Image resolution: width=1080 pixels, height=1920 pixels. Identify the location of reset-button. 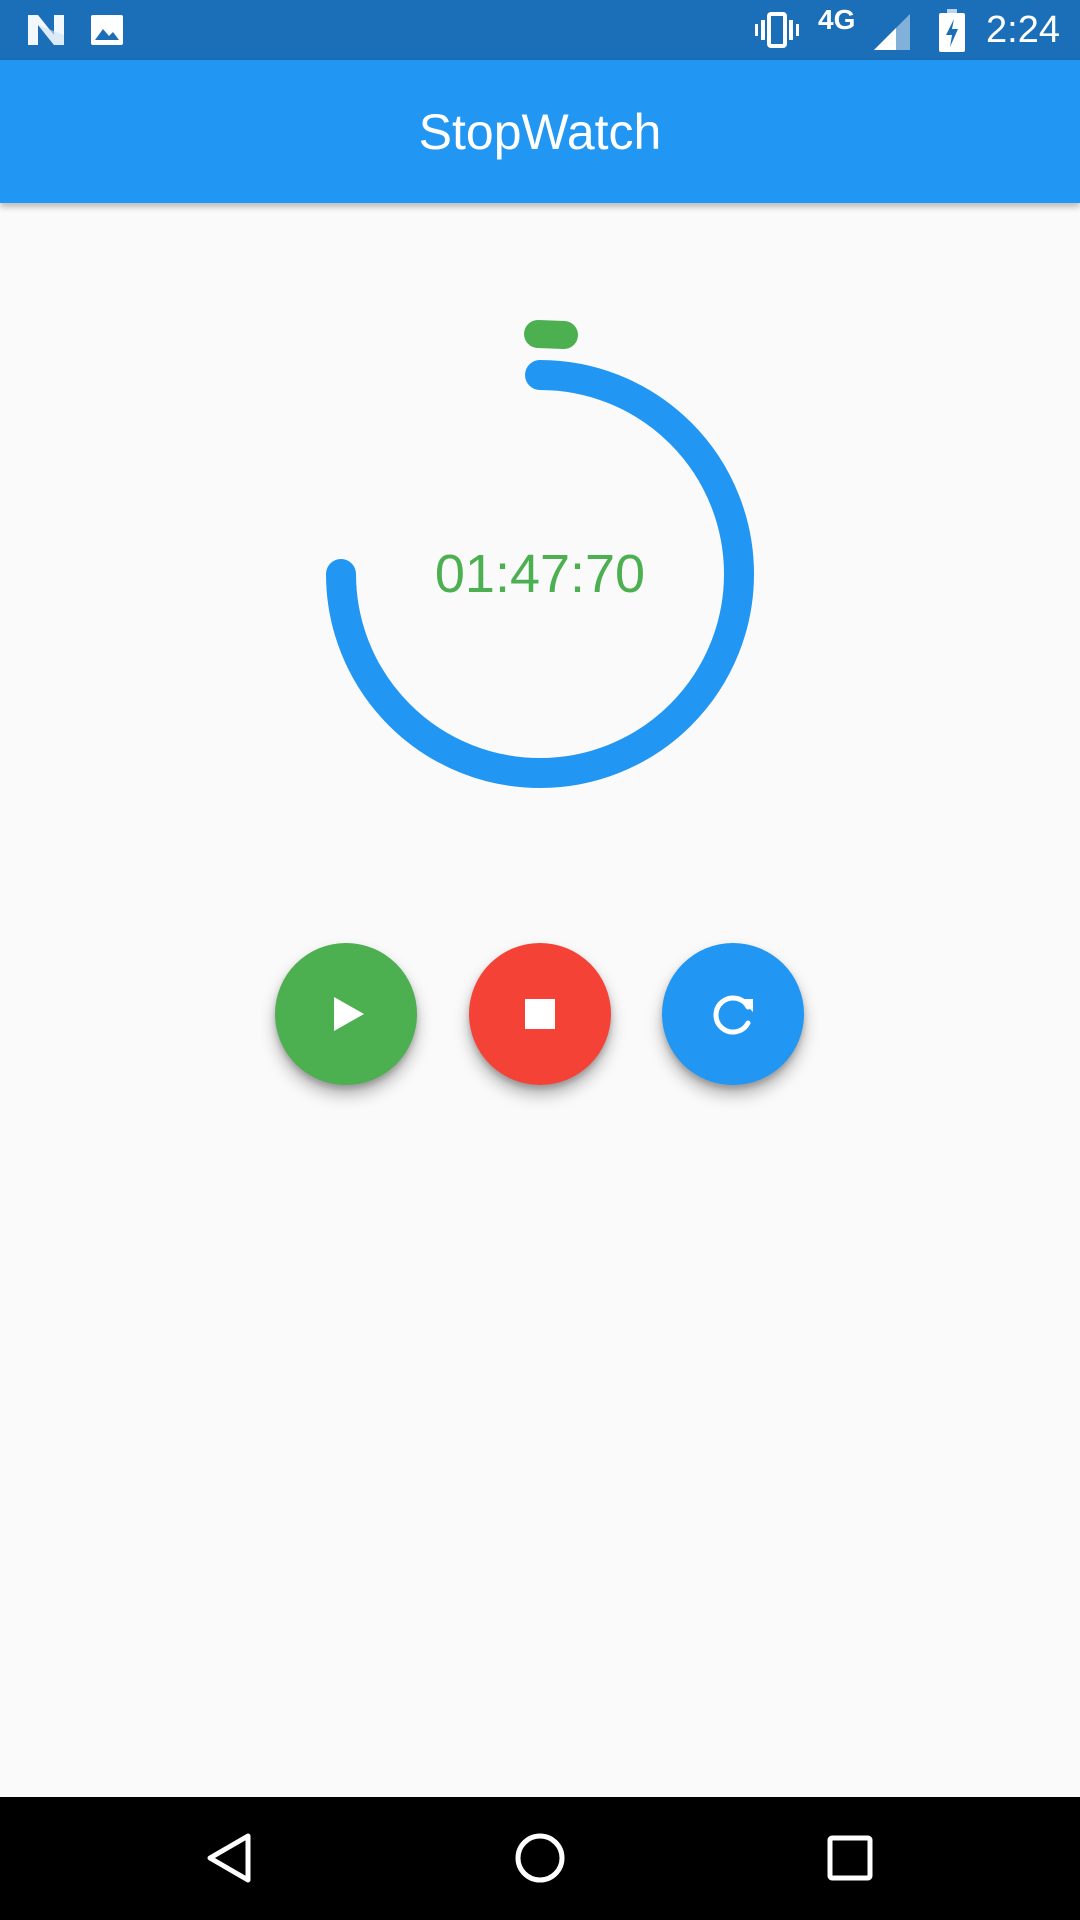
(733, 1014).